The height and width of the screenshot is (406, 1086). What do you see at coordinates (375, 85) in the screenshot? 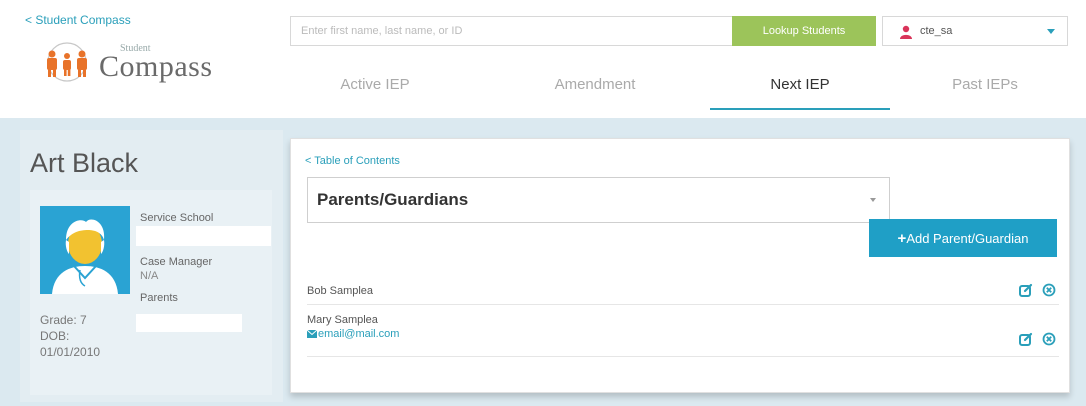
I see `tab-active-iep: Active IEP` at bounding box center [375, 85].